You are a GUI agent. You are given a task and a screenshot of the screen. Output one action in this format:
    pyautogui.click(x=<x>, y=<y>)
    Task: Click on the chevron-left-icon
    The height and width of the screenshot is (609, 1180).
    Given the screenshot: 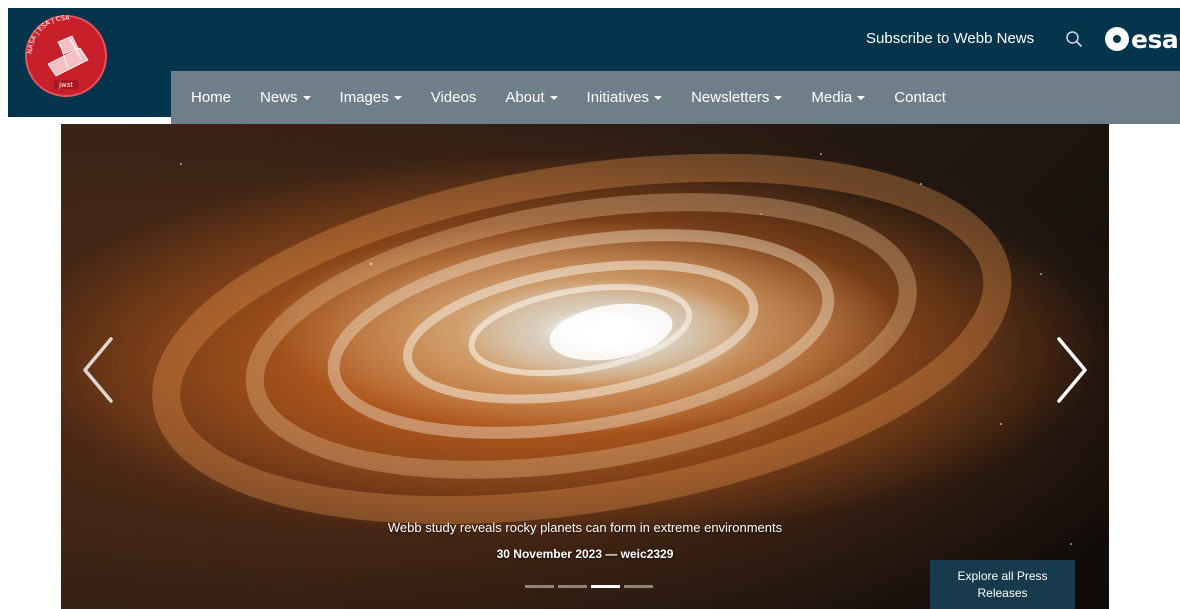 What is the action you would take?
    pyautogui.click(x=99, y=370)
    